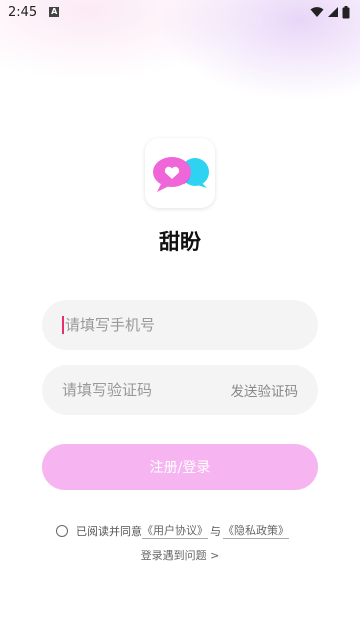  I want to click on status-bar: 2:45 A, so click(180, 12).